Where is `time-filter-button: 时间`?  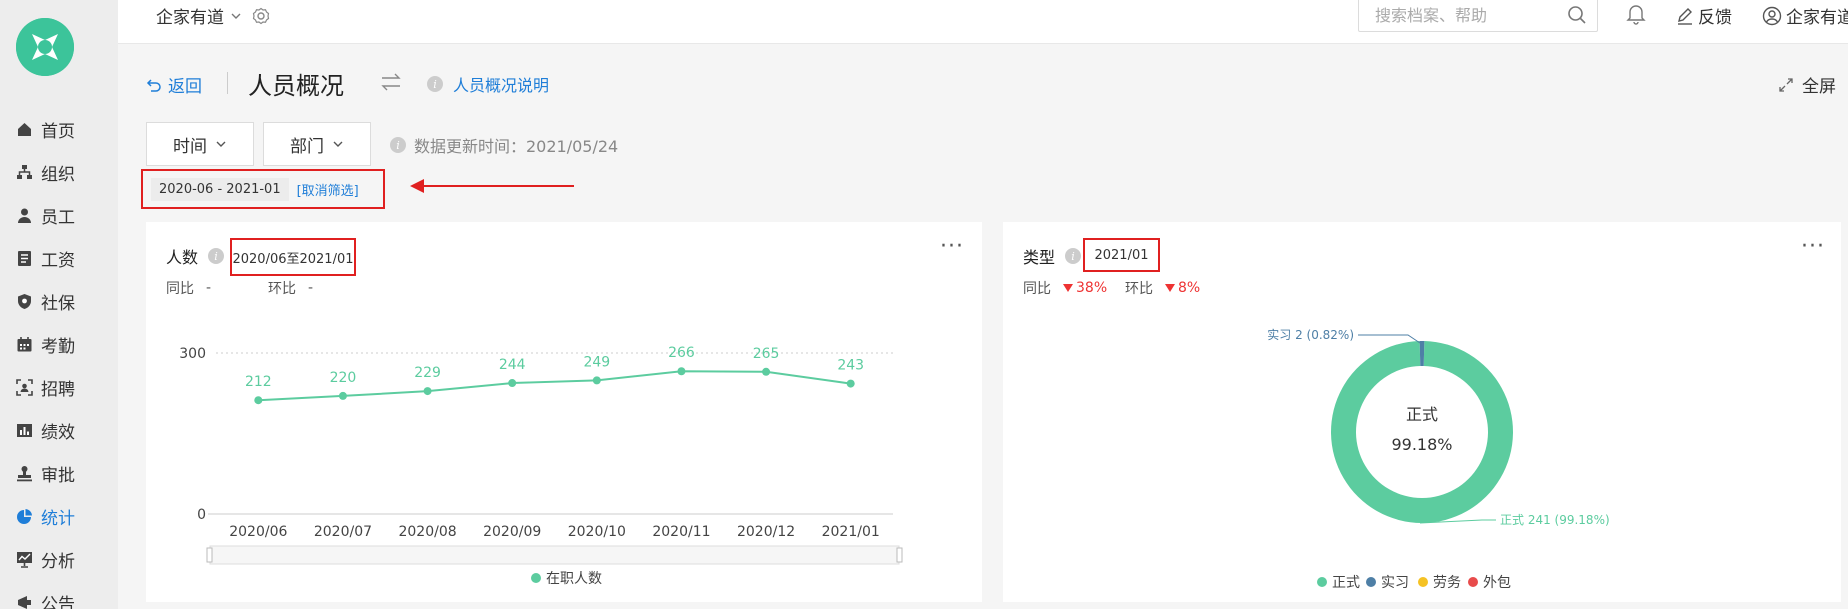 time-filter-button: 时间 is located at coordinates (200, 144).